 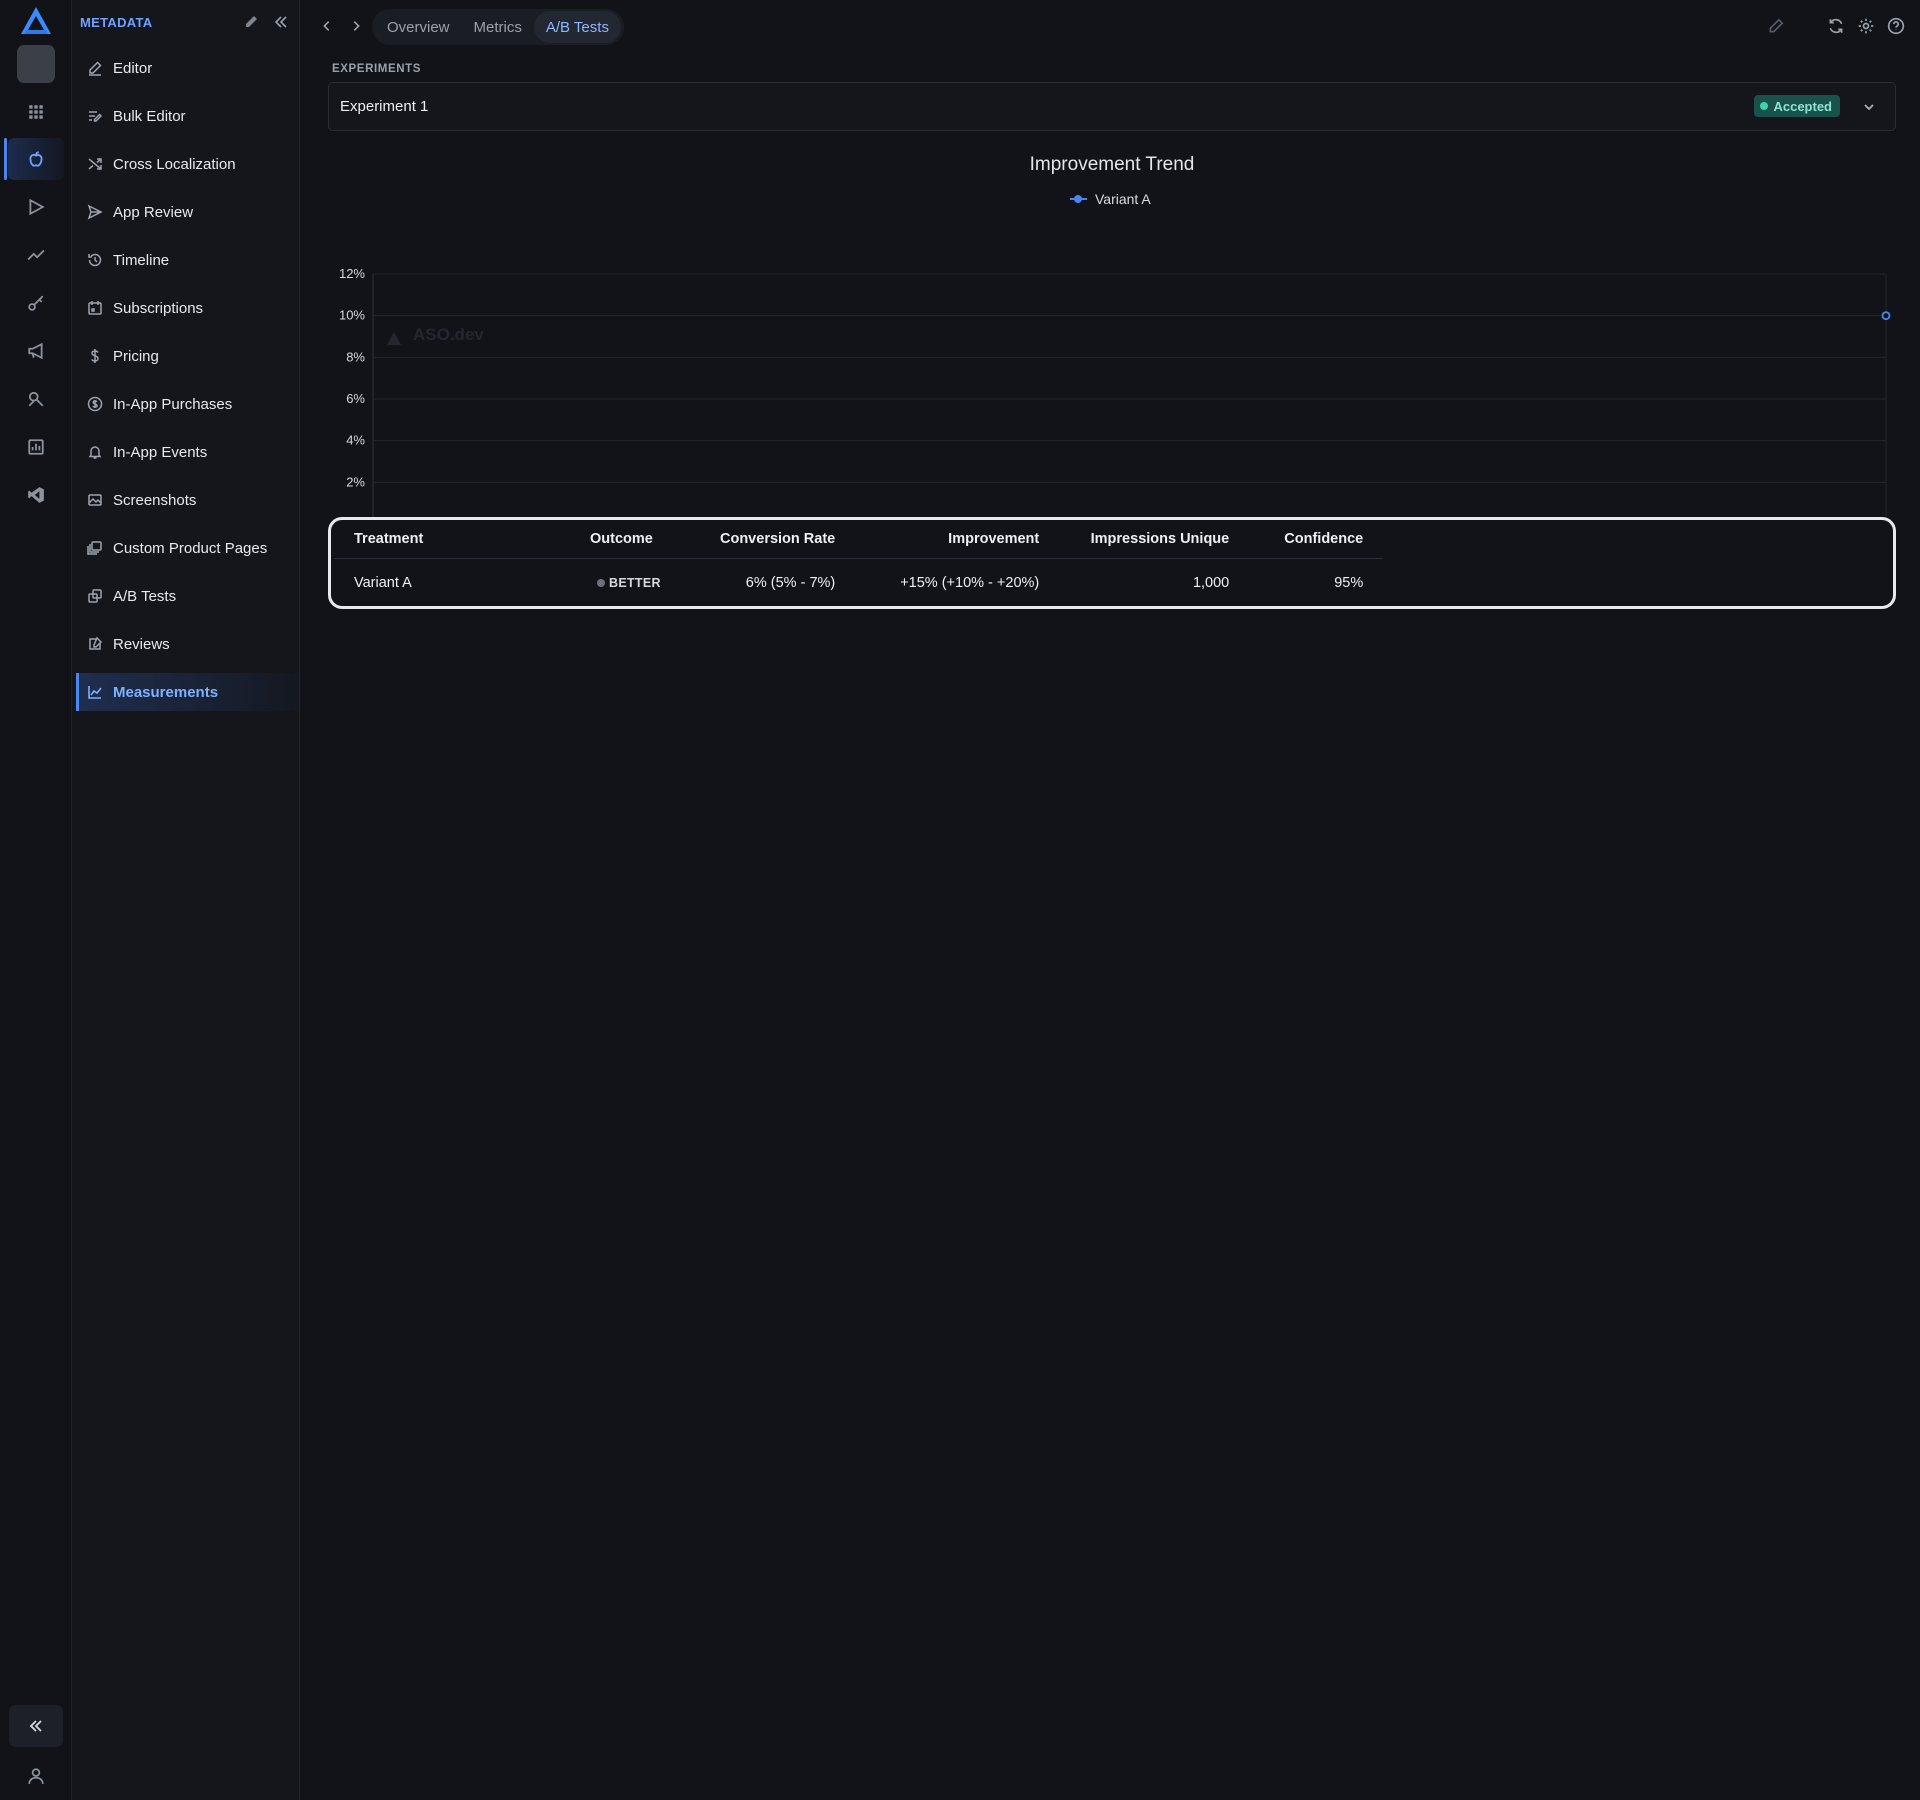 What do you see at coordinates (281, 22) in the screenshot?
I see `collapse-sidebar-icon` at bounding box center [281, 22].